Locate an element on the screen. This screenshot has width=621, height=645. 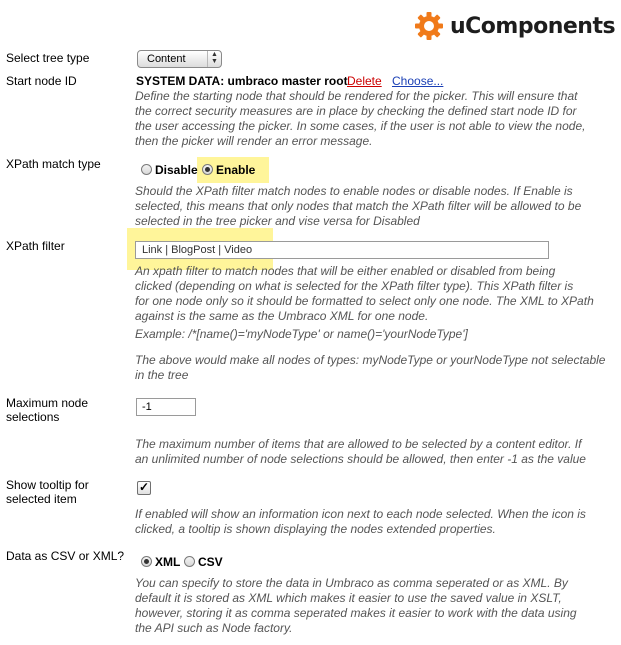
tree-type-value: Content is located at coordinates (166, 59).